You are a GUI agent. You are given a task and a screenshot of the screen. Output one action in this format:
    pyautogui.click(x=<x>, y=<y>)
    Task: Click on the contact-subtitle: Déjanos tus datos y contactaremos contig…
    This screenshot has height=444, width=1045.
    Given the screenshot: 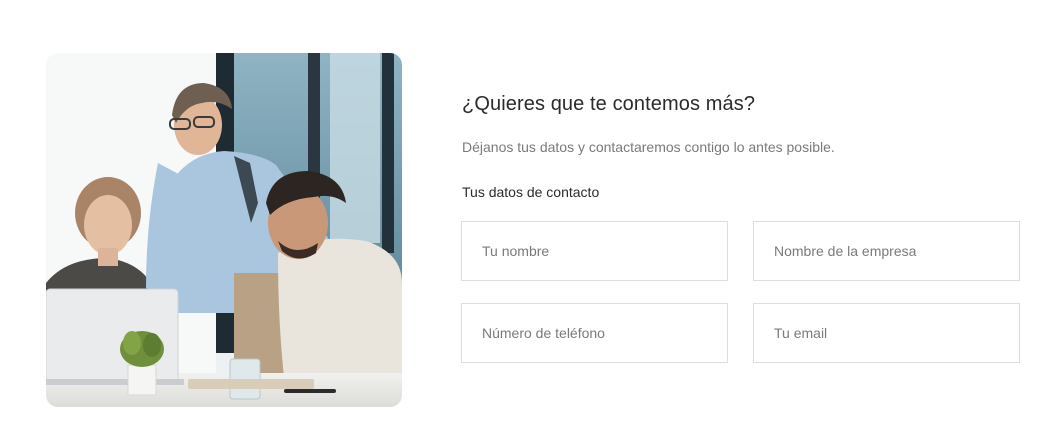 What is the action you would take?
    pyautogui.click(x=648, y=147)
    